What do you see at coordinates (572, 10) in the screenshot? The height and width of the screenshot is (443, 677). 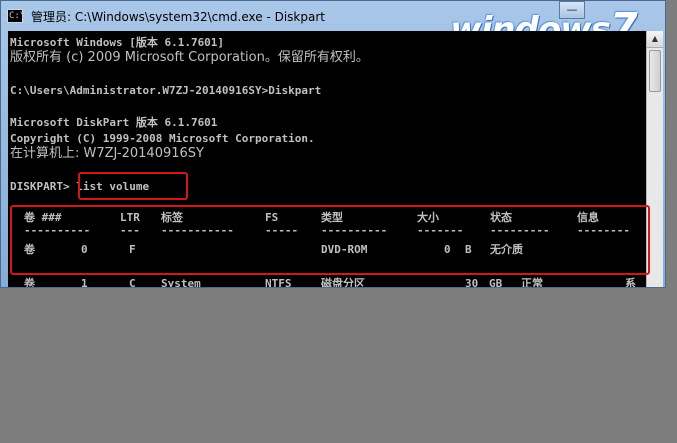 I see `minimize-button: —` at bounding box center [572, 10].